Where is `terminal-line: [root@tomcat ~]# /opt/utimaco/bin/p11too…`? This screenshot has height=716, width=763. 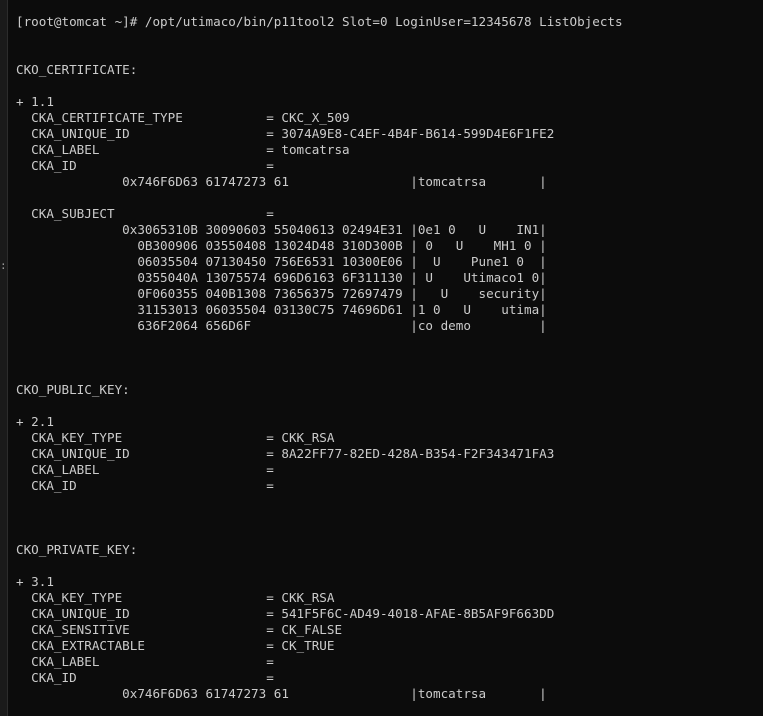
terminal-line: [root@tomcat ~]# /opt/utimaco/bin/p11too… is located at coordinates (319, 21).